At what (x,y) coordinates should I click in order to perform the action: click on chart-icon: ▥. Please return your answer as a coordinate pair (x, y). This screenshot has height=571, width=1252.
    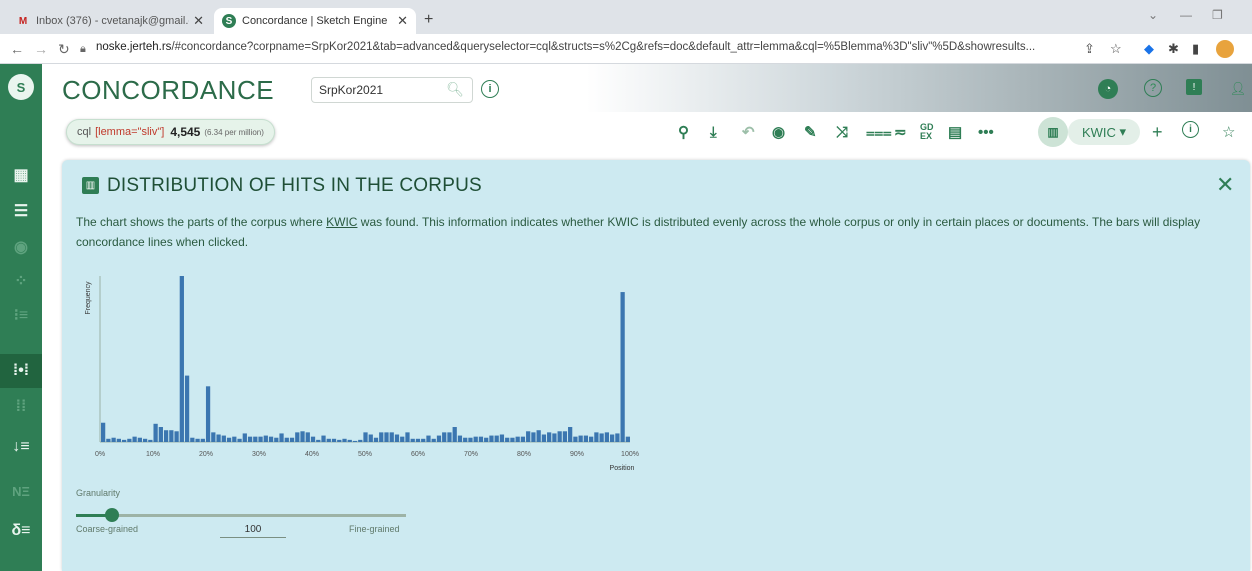
    Looking at the image, I should click on (1053, 132).